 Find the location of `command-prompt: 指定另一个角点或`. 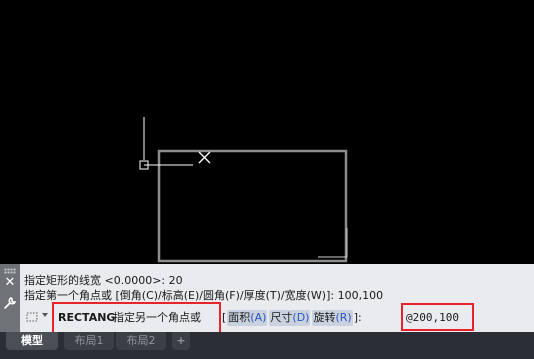

command-prompt: 指定另一个角点或 is located at coordinates (157, 317).